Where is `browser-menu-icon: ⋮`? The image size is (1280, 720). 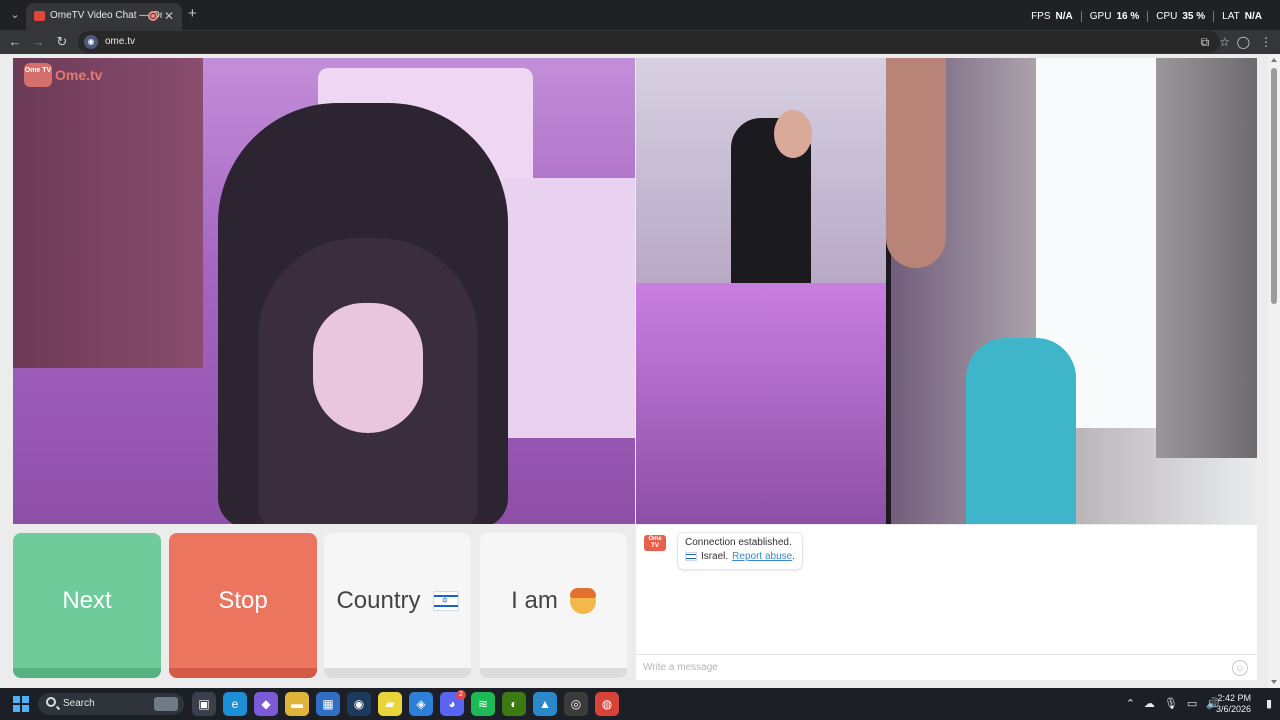
browser-menu-icon: ⋮ is located at coordinates (1266, 42).